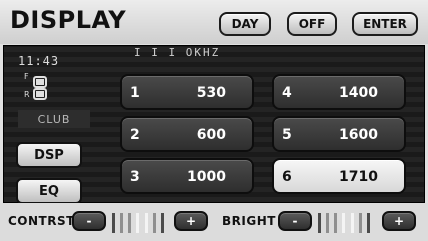 The height and width of the screenshot is (241, 428). Describe the element at coordinates (41, 221) in the screenshot. I see `contrast-label: CONTRST` at that location.